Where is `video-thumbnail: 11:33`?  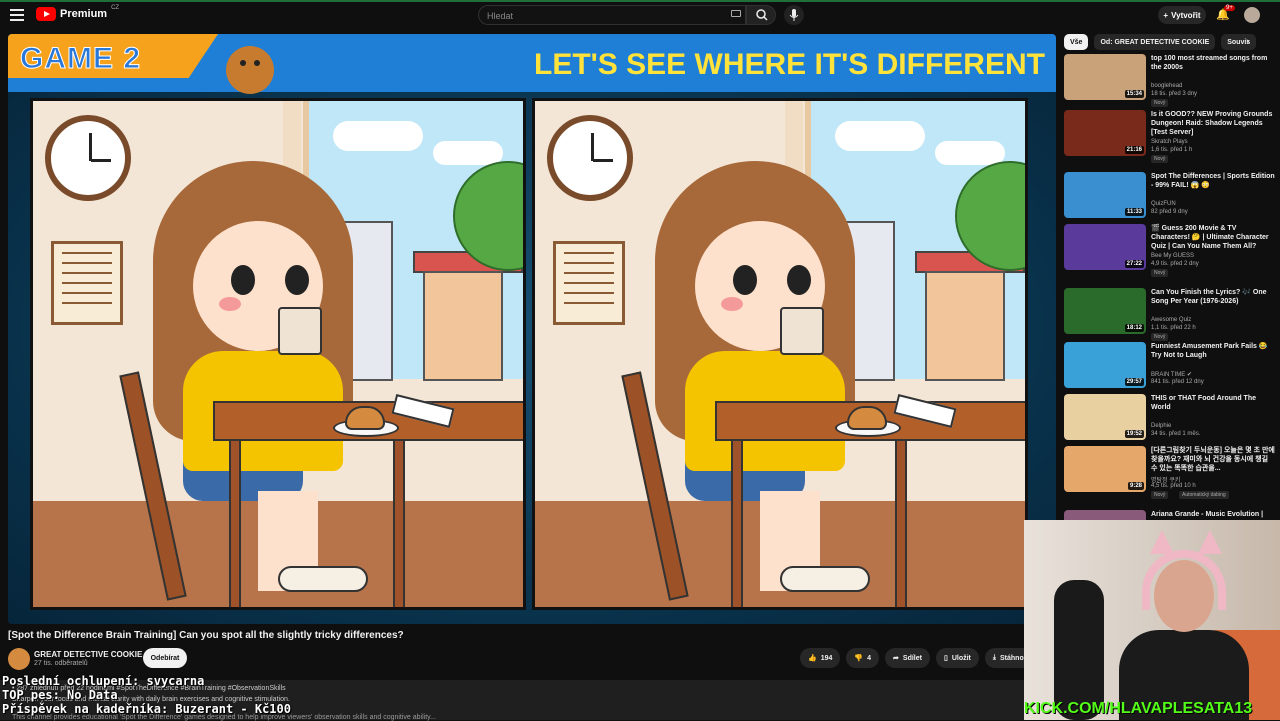 video-thumbnail: 11:33 is located at coordinates (1105, 195).